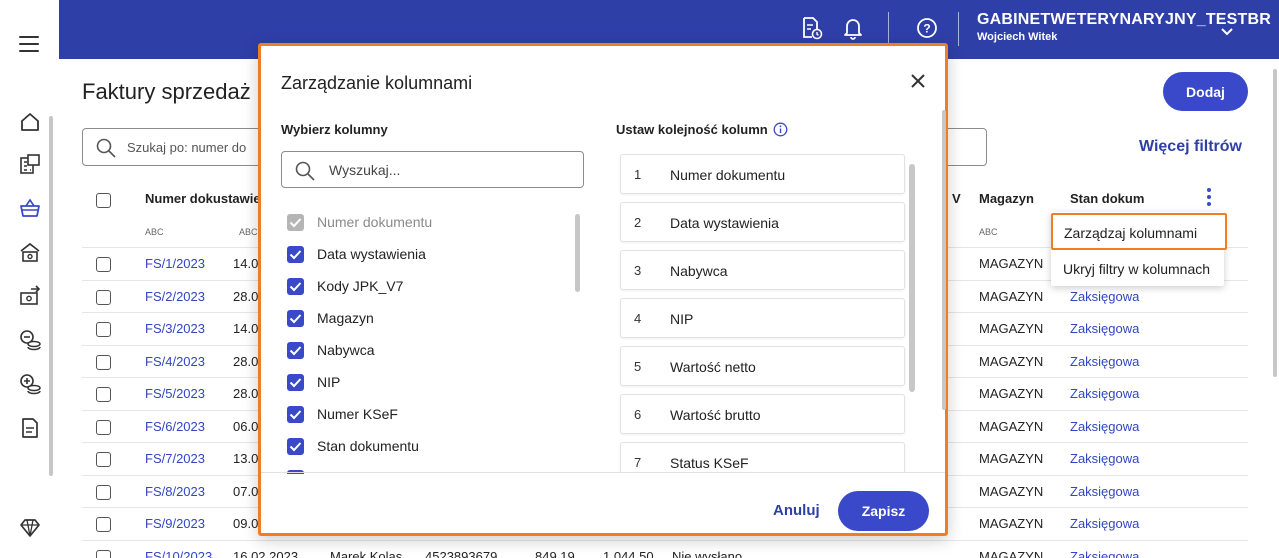  Describe the element at coordinates (1205, 91) in the screenshot. I see `add-button: Dodaj` at that location.